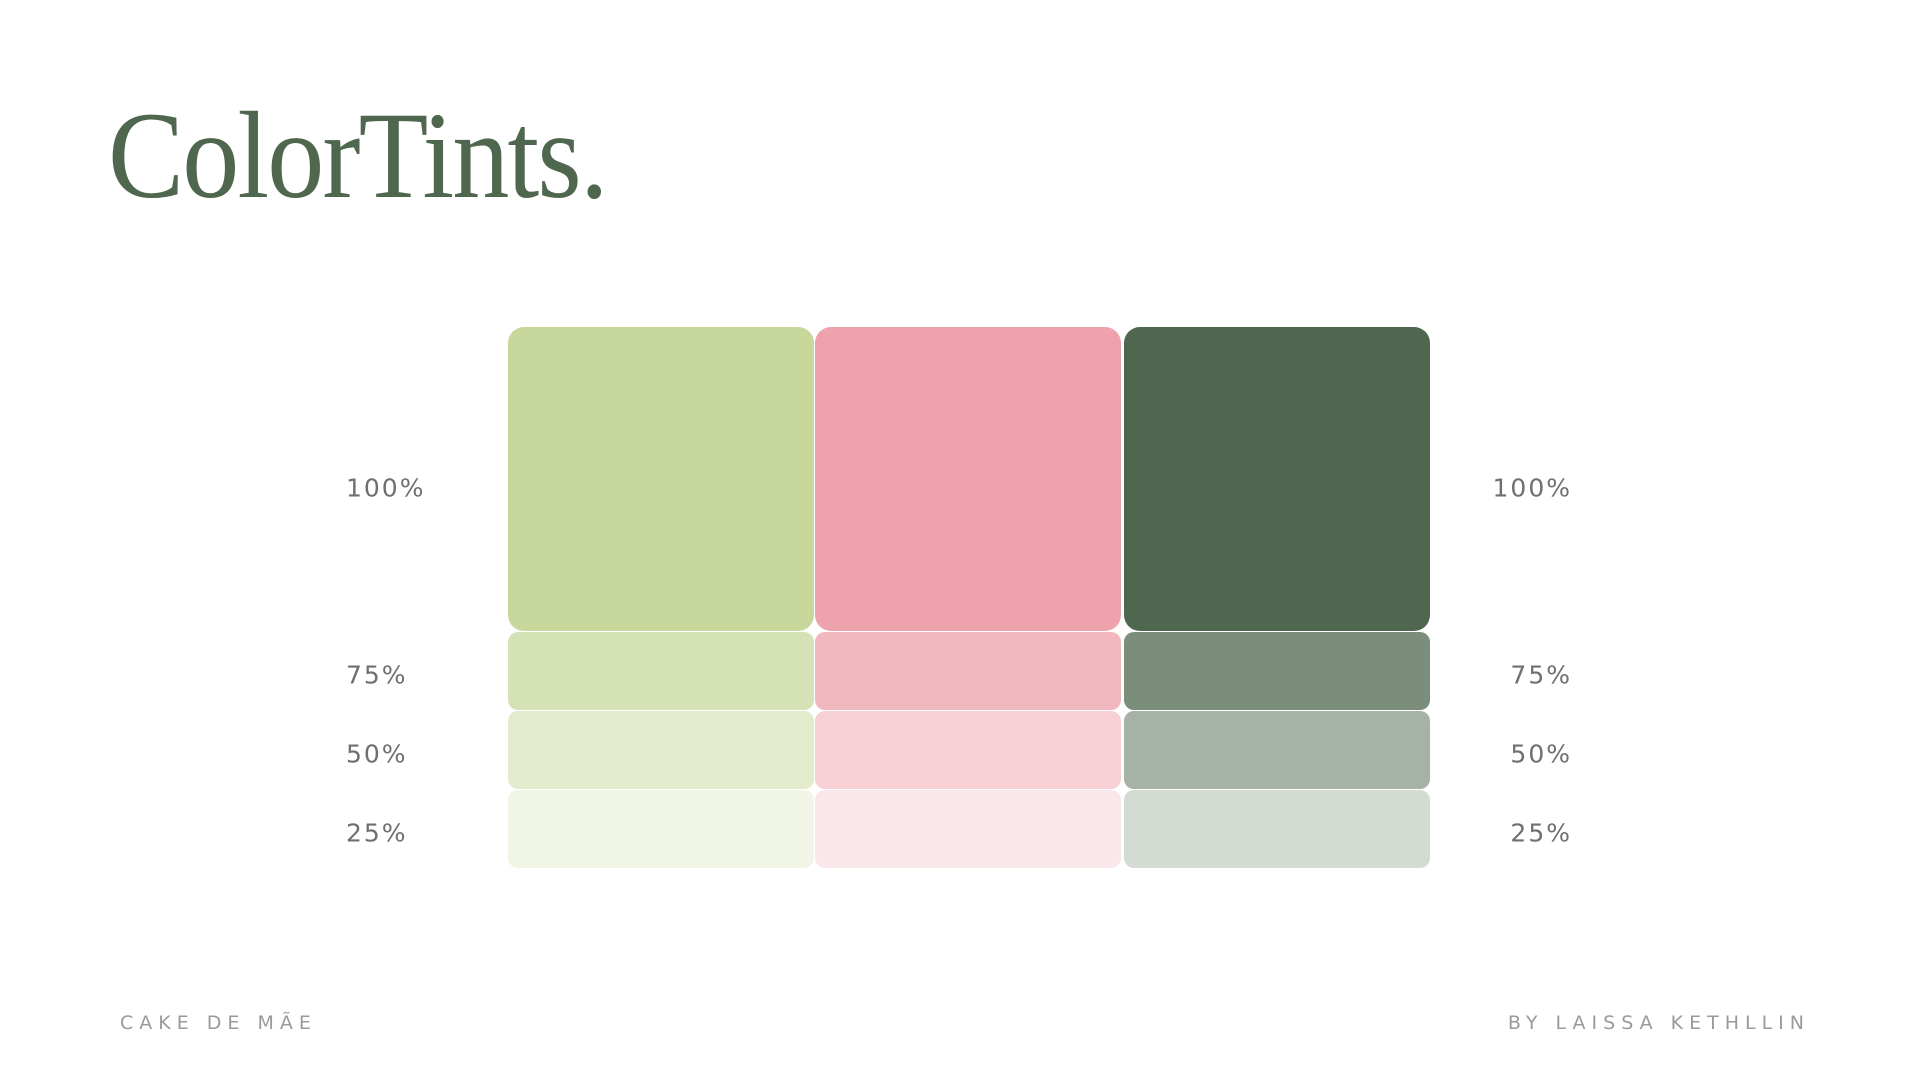 The width and height of the screenshot is (1920, 1080). I want to click on swatch-1-100pct, so click(661, 479).